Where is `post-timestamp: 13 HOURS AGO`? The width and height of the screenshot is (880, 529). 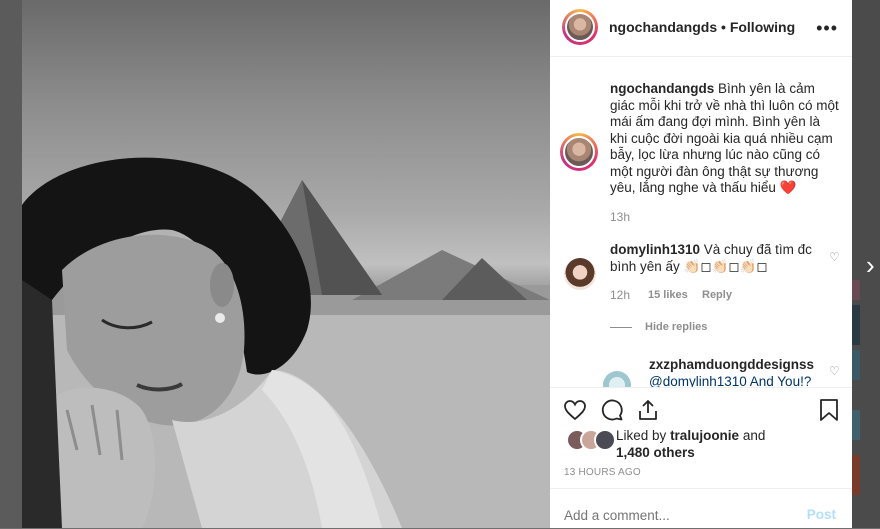 post-timestamp: 13 HOURS AGO is located at coordinates (602, 472).